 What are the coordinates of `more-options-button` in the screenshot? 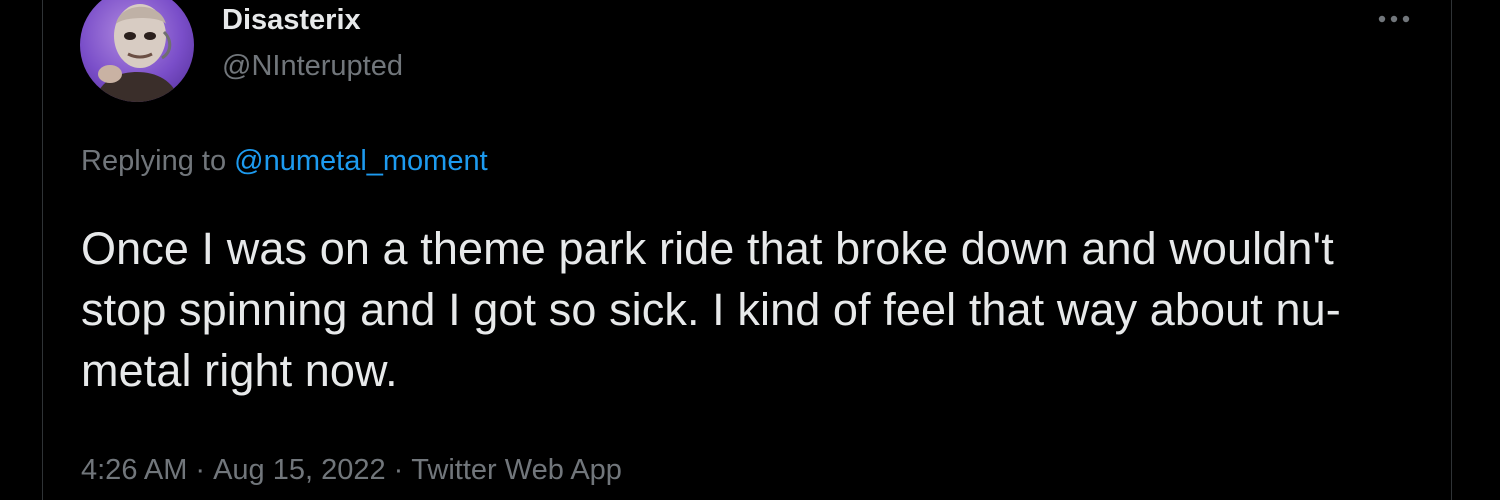 It's located at (1394, 19).